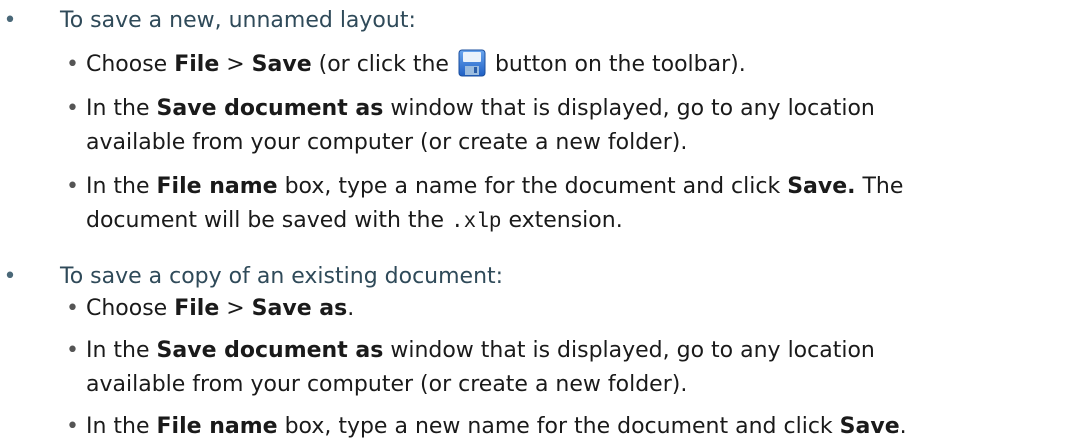 The width and height of the screenshot is (1075, 444). What do you see at coordinates (879, 186) in the screenshot?
I see `text: The` at bounding box center [879, 186].